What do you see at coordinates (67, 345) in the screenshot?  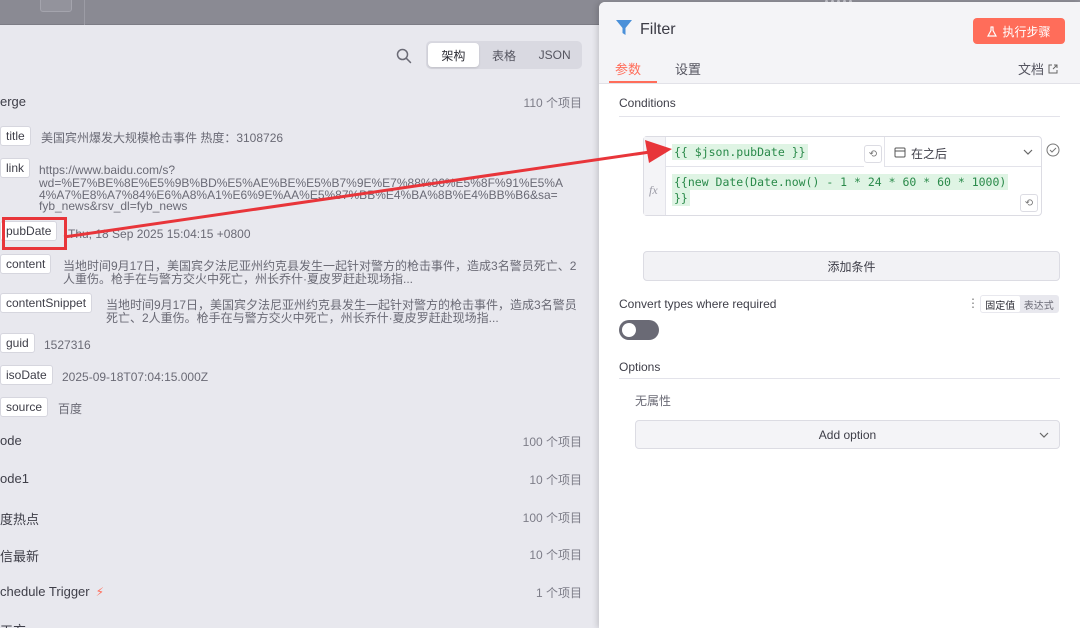 I see `field-value-guid: 1527316` at bounding box center [67, 345].